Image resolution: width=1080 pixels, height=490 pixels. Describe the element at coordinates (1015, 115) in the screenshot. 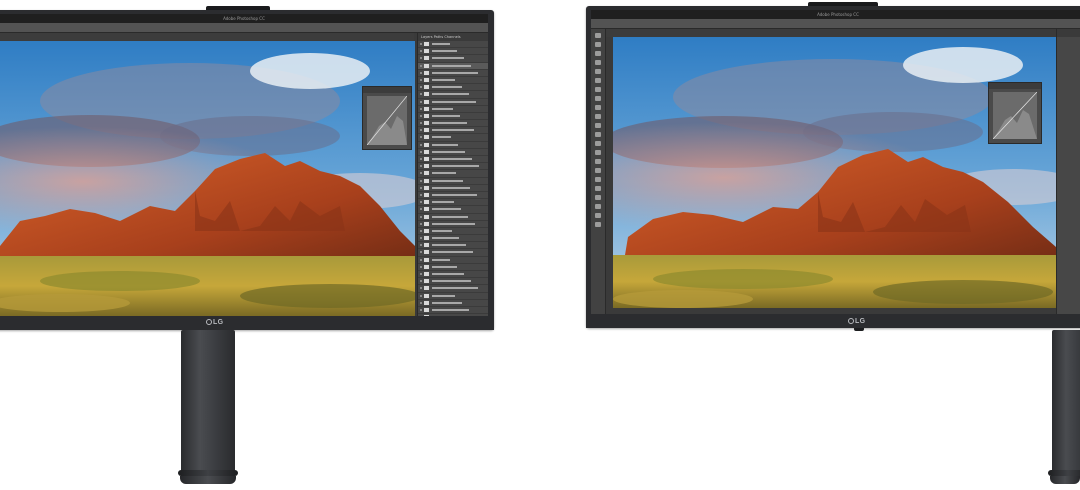

I see `curves-graph` at that location.